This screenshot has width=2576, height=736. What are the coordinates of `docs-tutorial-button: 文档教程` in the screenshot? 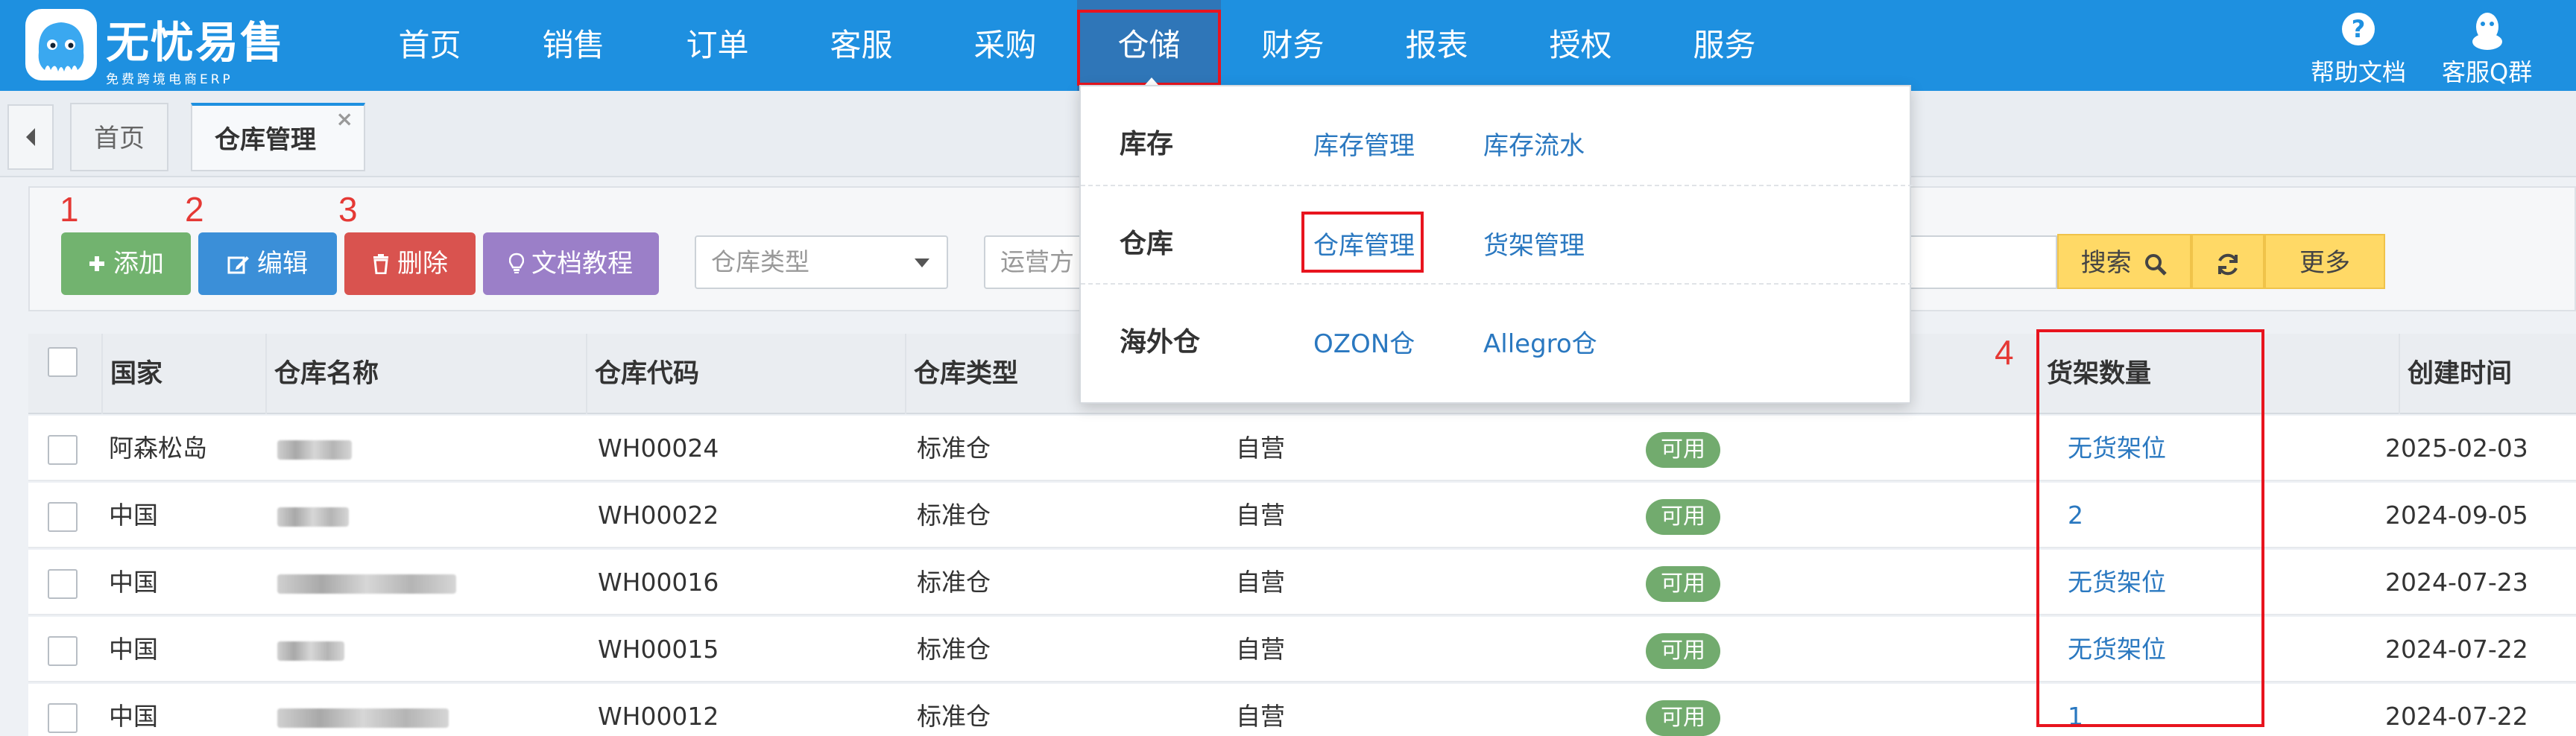 It's located at (571, 263).